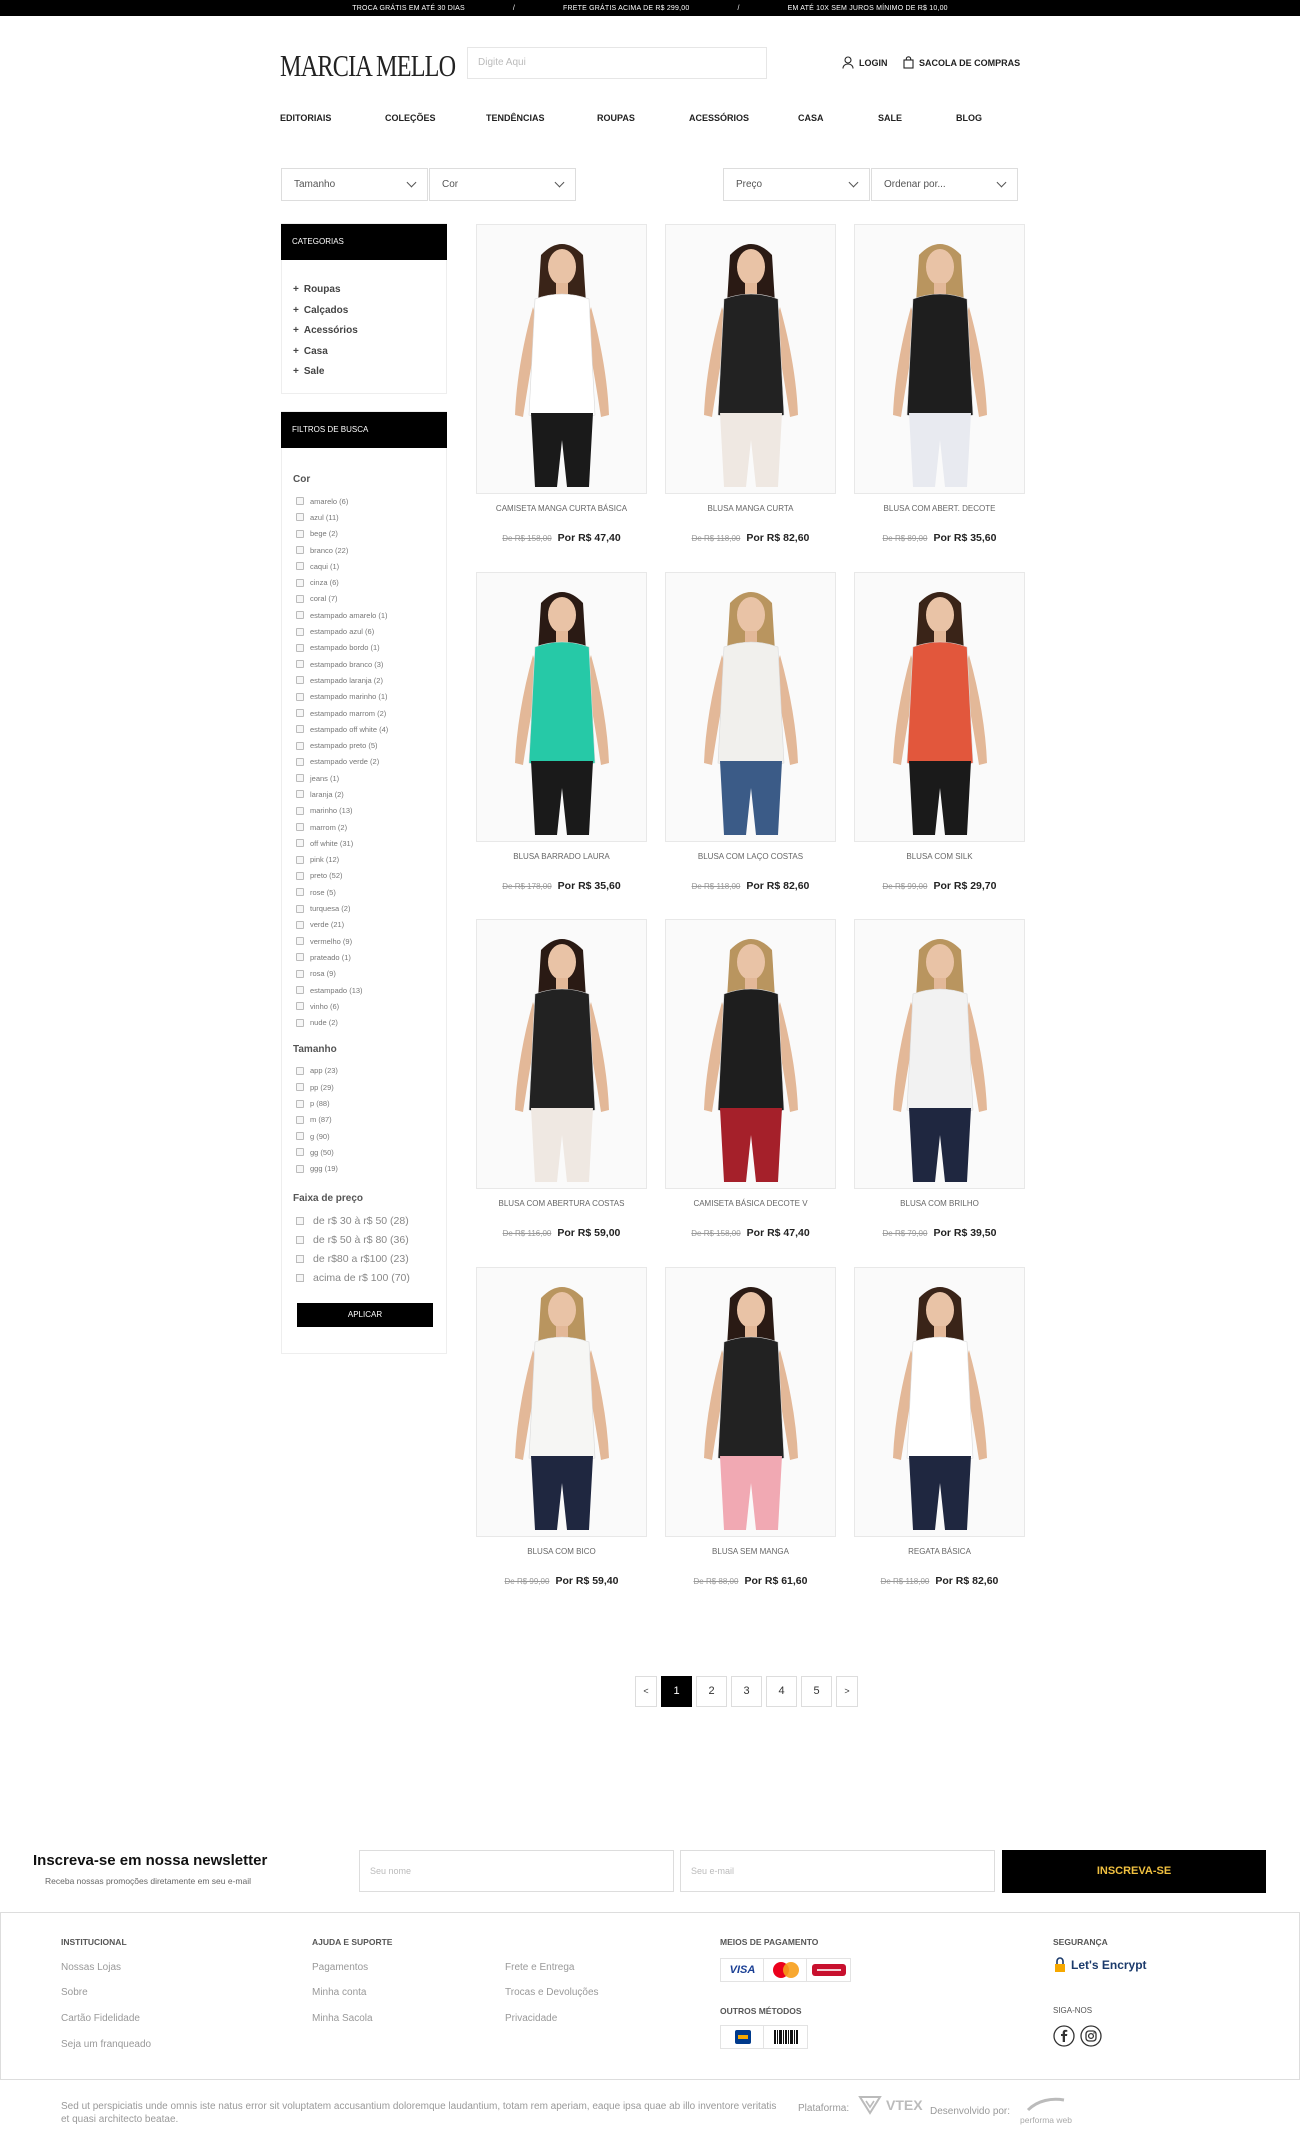  What do you see at coordinates (410, 118) in the screenshot?
I see `nav-item-colecoes: COLEÇÕES` at bounding box center [410, 118].